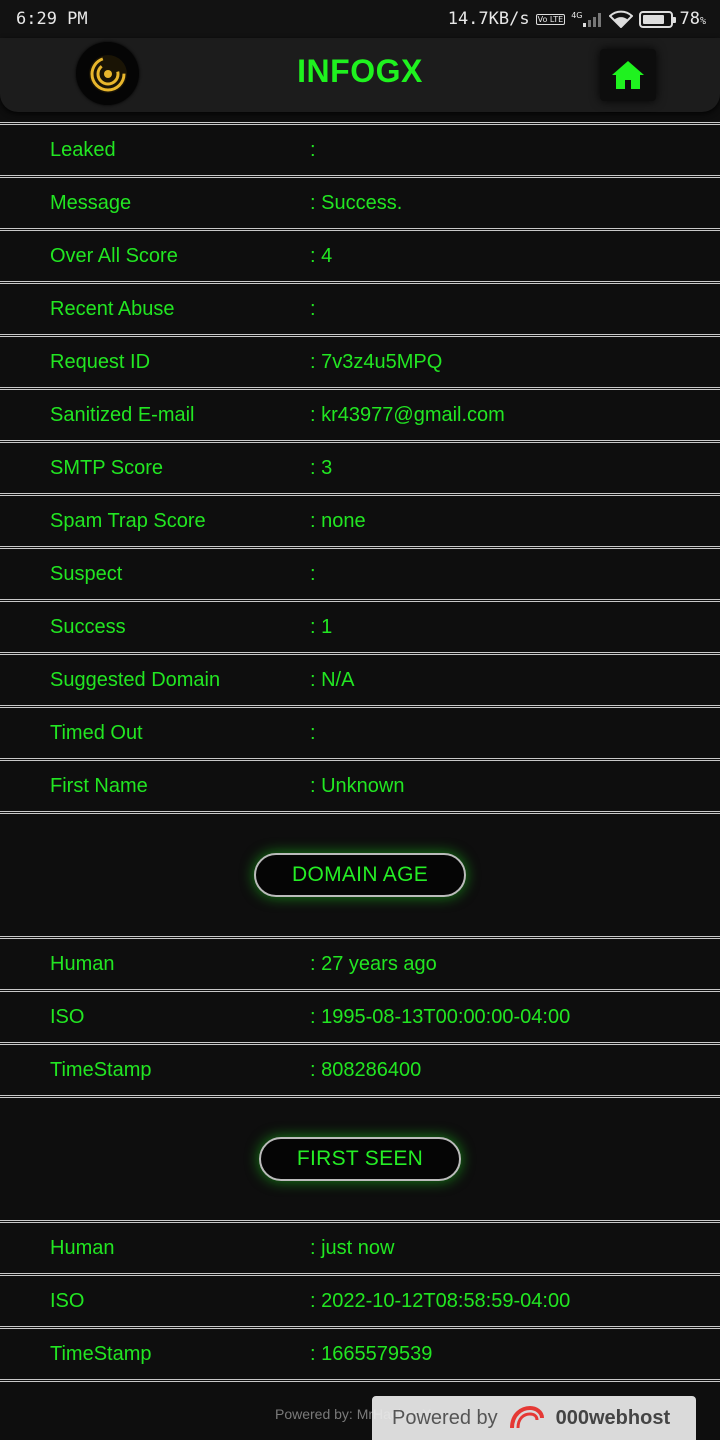 This screenshot has height=1440, width=720. Describe the element at coordinates (692, 19) in the screenshot. I see `battery-percent: 78%` at that location.